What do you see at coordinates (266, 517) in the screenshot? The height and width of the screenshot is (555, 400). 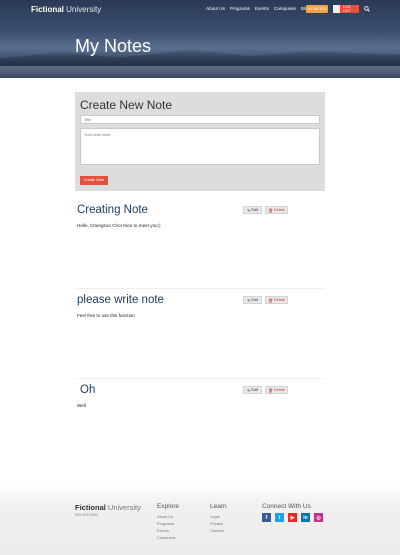 I see `facebook-icon: f` at bounding box center [266, 517].